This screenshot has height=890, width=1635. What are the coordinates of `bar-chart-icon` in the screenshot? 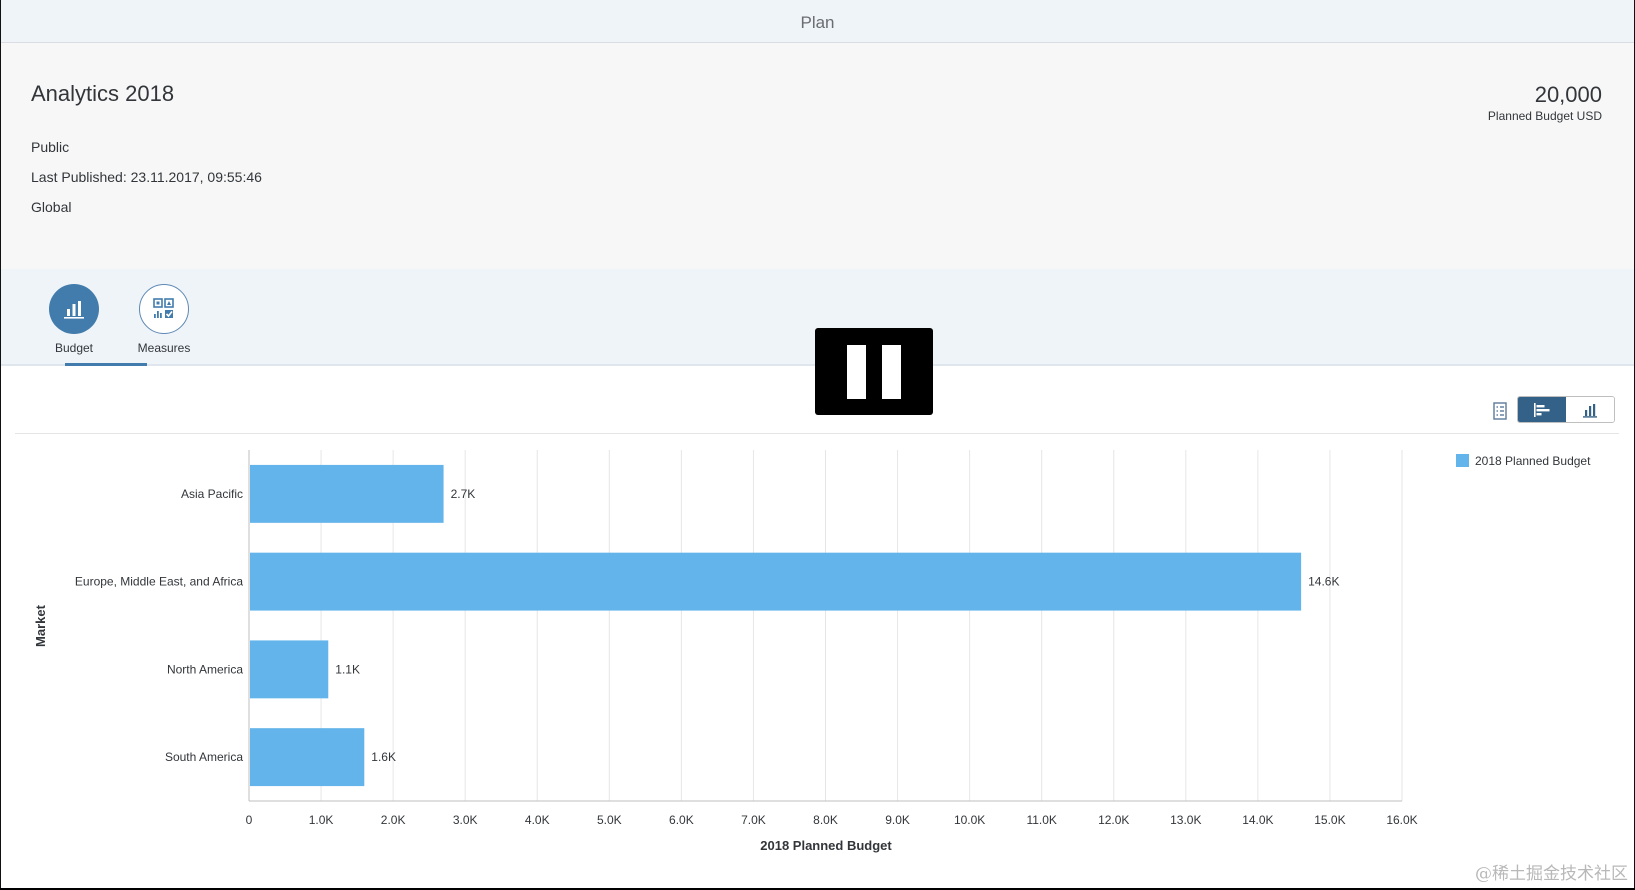 It's located at (74, 310).